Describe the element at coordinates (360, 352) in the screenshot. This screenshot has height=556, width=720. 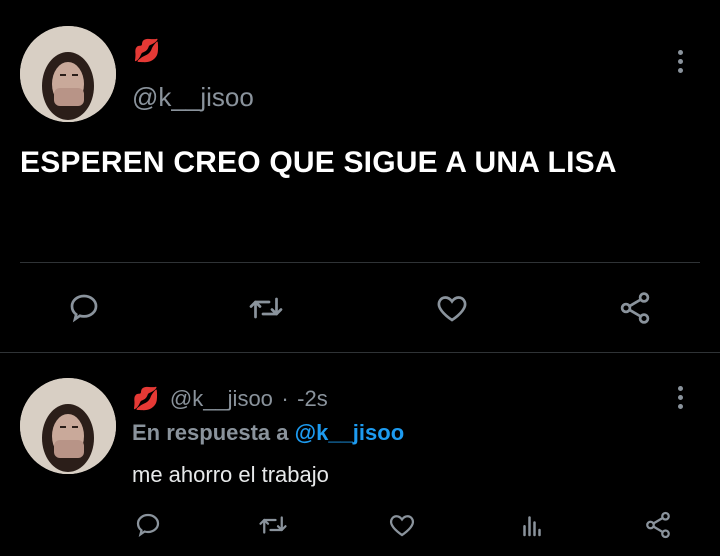
I see `section-divider` at that location.